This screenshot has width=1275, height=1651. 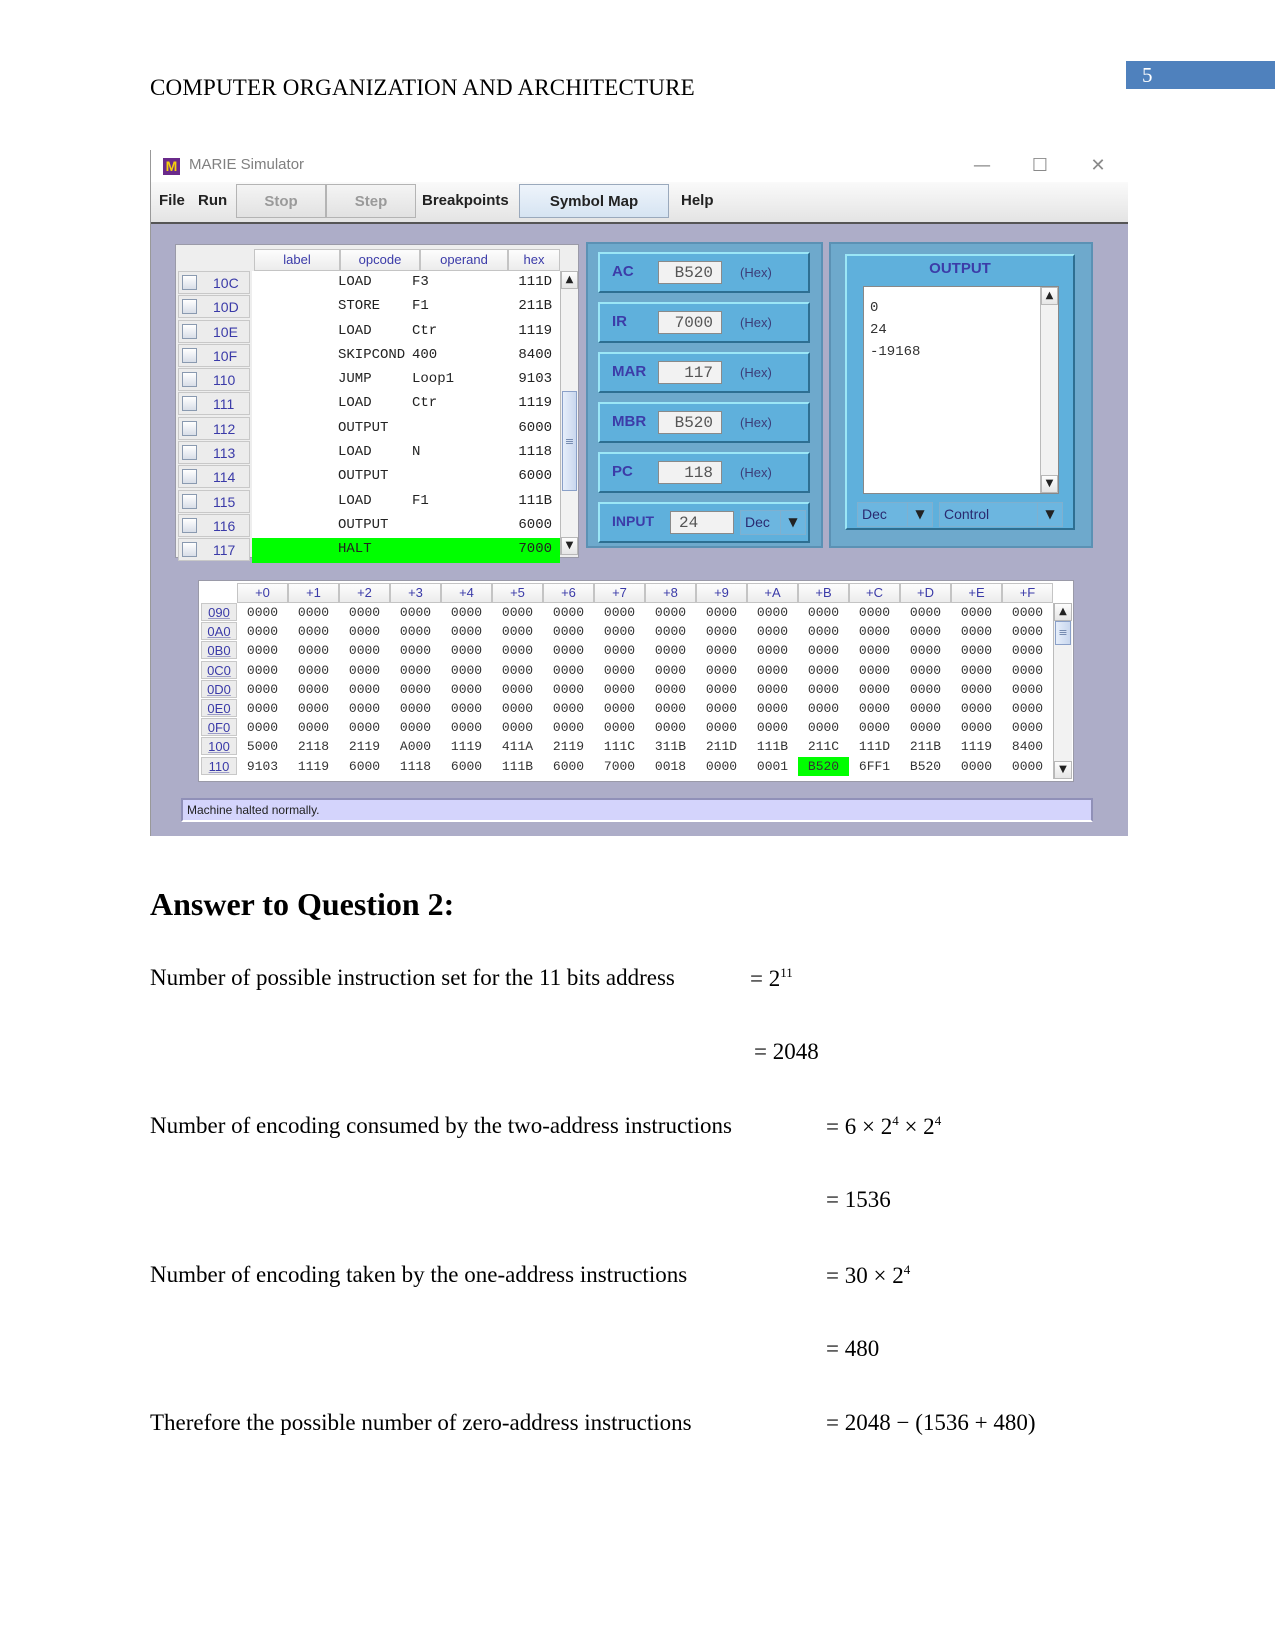 What do you see at coordinates (594, 201) in the screenshot?
I see `symbol-map-button: Symbol Map` at bounding box center [594, 201].